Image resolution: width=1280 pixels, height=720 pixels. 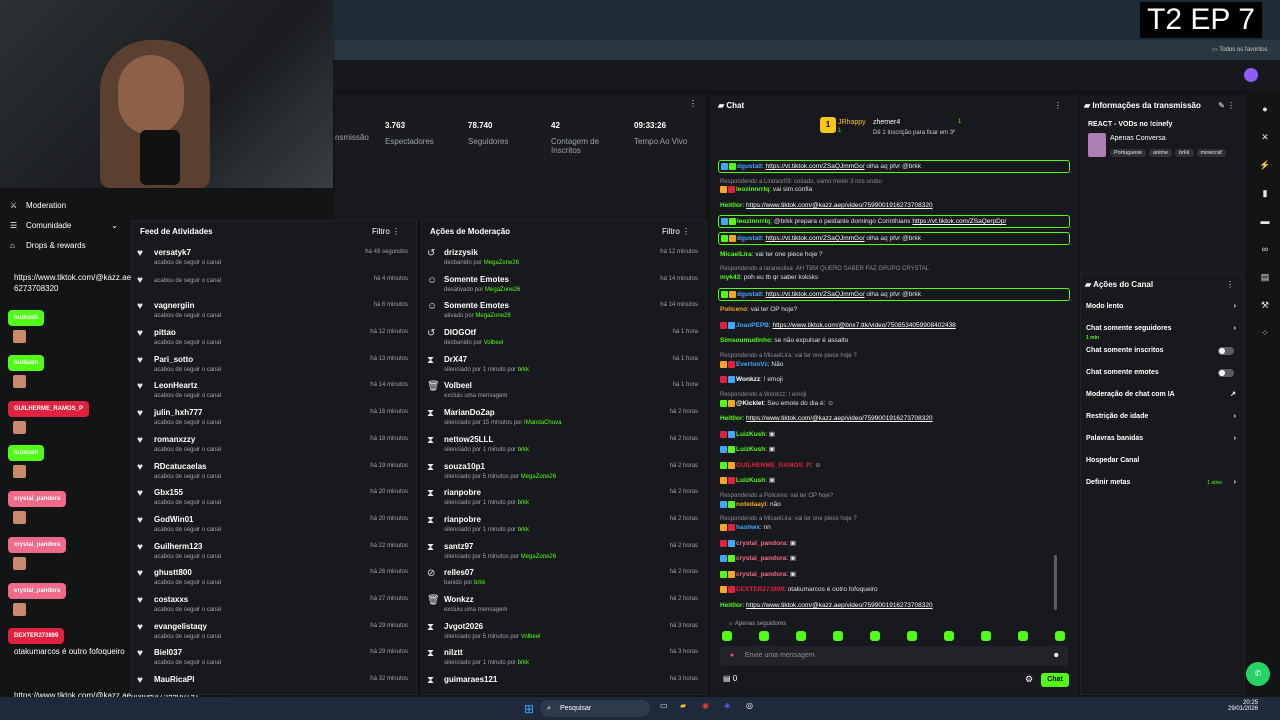 What do you see at coordinates (886, 122) in the screenshot?
I see `top-user-2: zhemer4` at bounding box center [886, 122].